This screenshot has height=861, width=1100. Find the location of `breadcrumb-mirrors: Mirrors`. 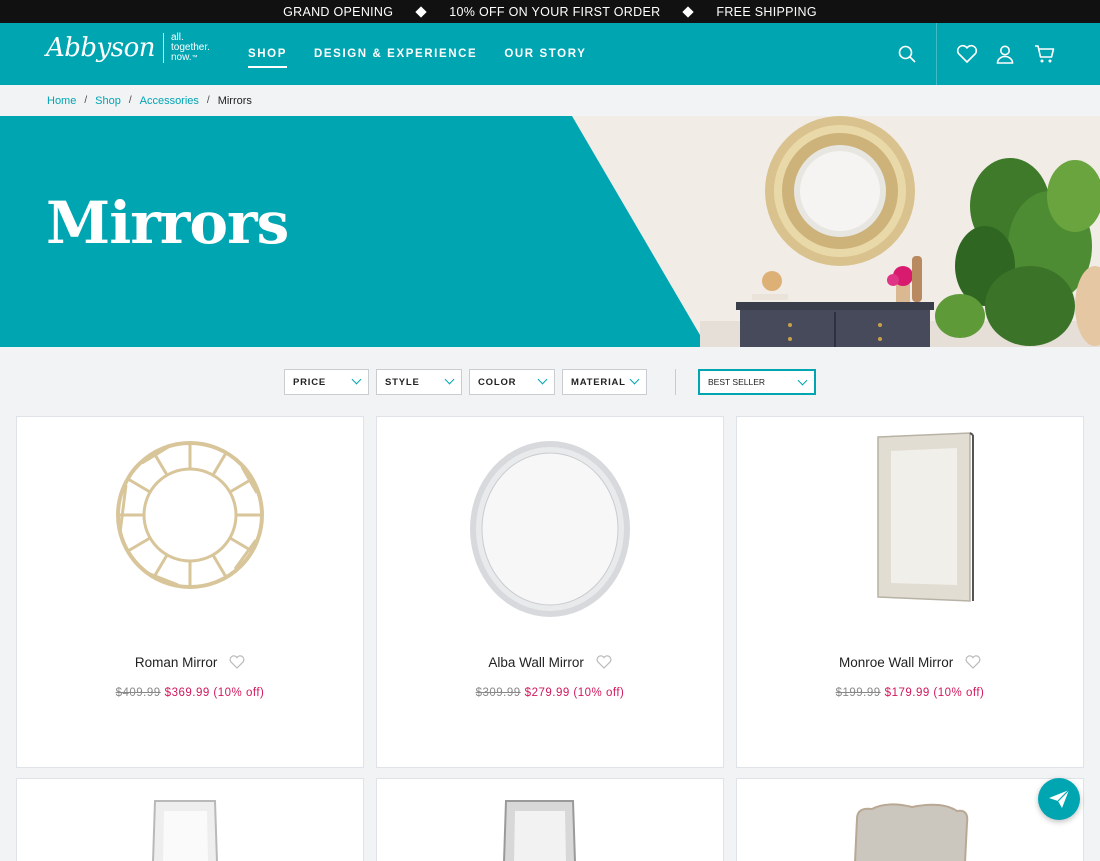

breadcrumb-mirrors: Mirrors is located at coordinates (234, 100).